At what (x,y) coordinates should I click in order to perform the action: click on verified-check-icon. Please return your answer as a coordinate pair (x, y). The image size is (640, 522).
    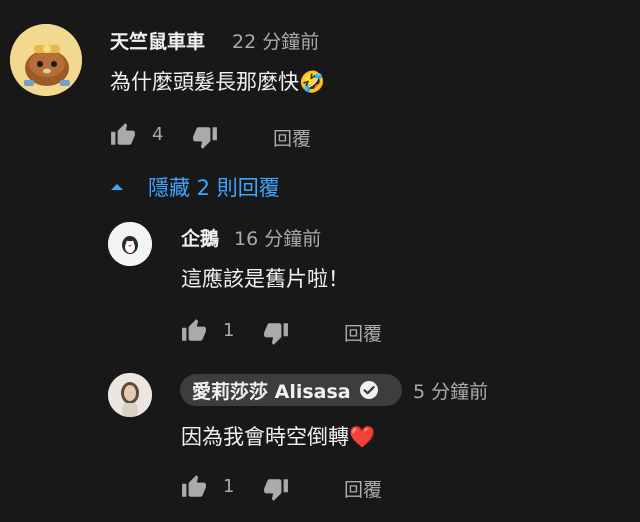
    Looking at the image, I should click on (368, 390).